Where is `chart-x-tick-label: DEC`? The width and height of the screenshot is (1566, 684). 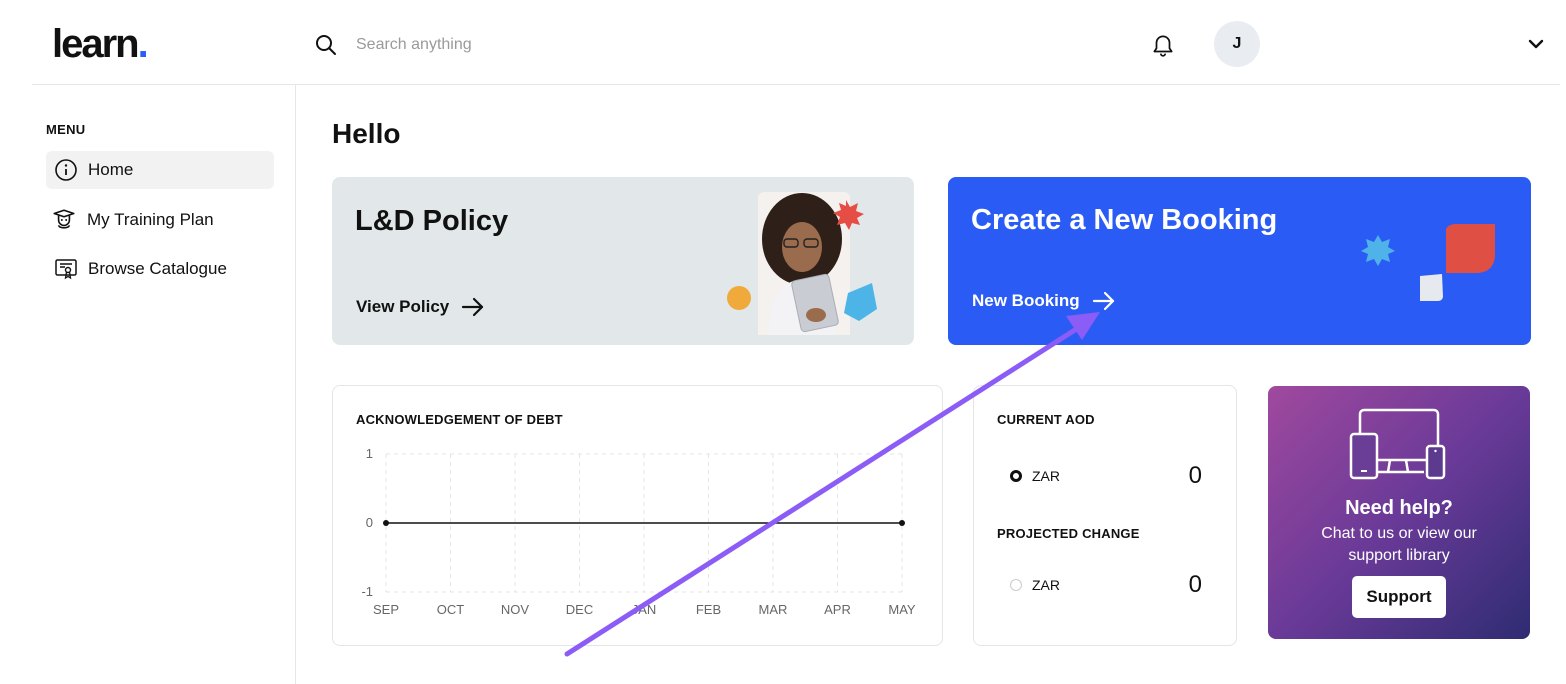 chart-x-tick-label: DEC is located at coordinates (579, 609).